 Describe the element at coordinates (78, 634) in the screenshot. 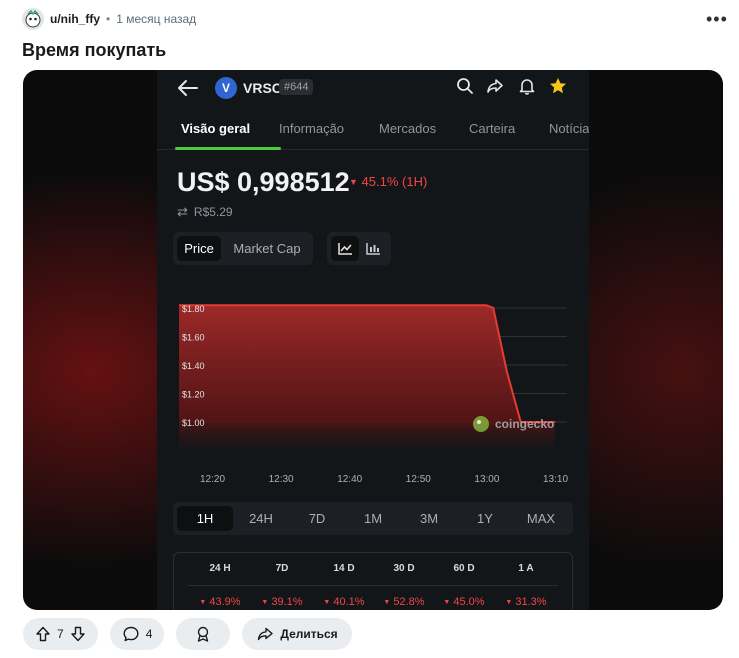

I see `downvote-icon` at that location.